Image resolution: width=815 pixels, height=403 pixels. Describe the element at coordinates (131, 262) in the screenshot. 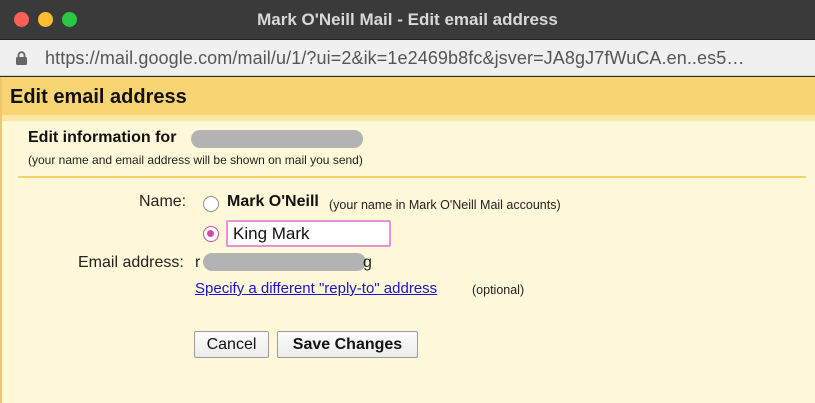

I see `email-label: Email address:` at that location.